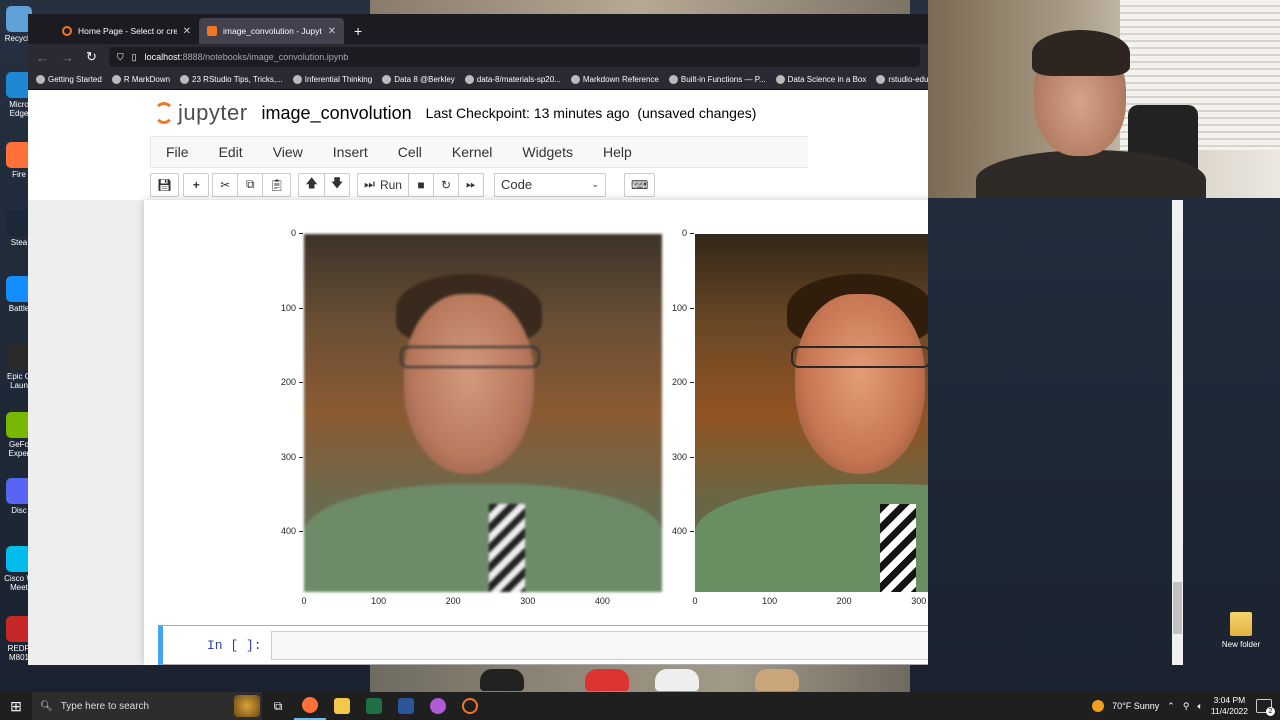 The height and width of the screenshot is (720, 1280). I want to click on bookmark-label: Markdown Reference, so click(620, 79).